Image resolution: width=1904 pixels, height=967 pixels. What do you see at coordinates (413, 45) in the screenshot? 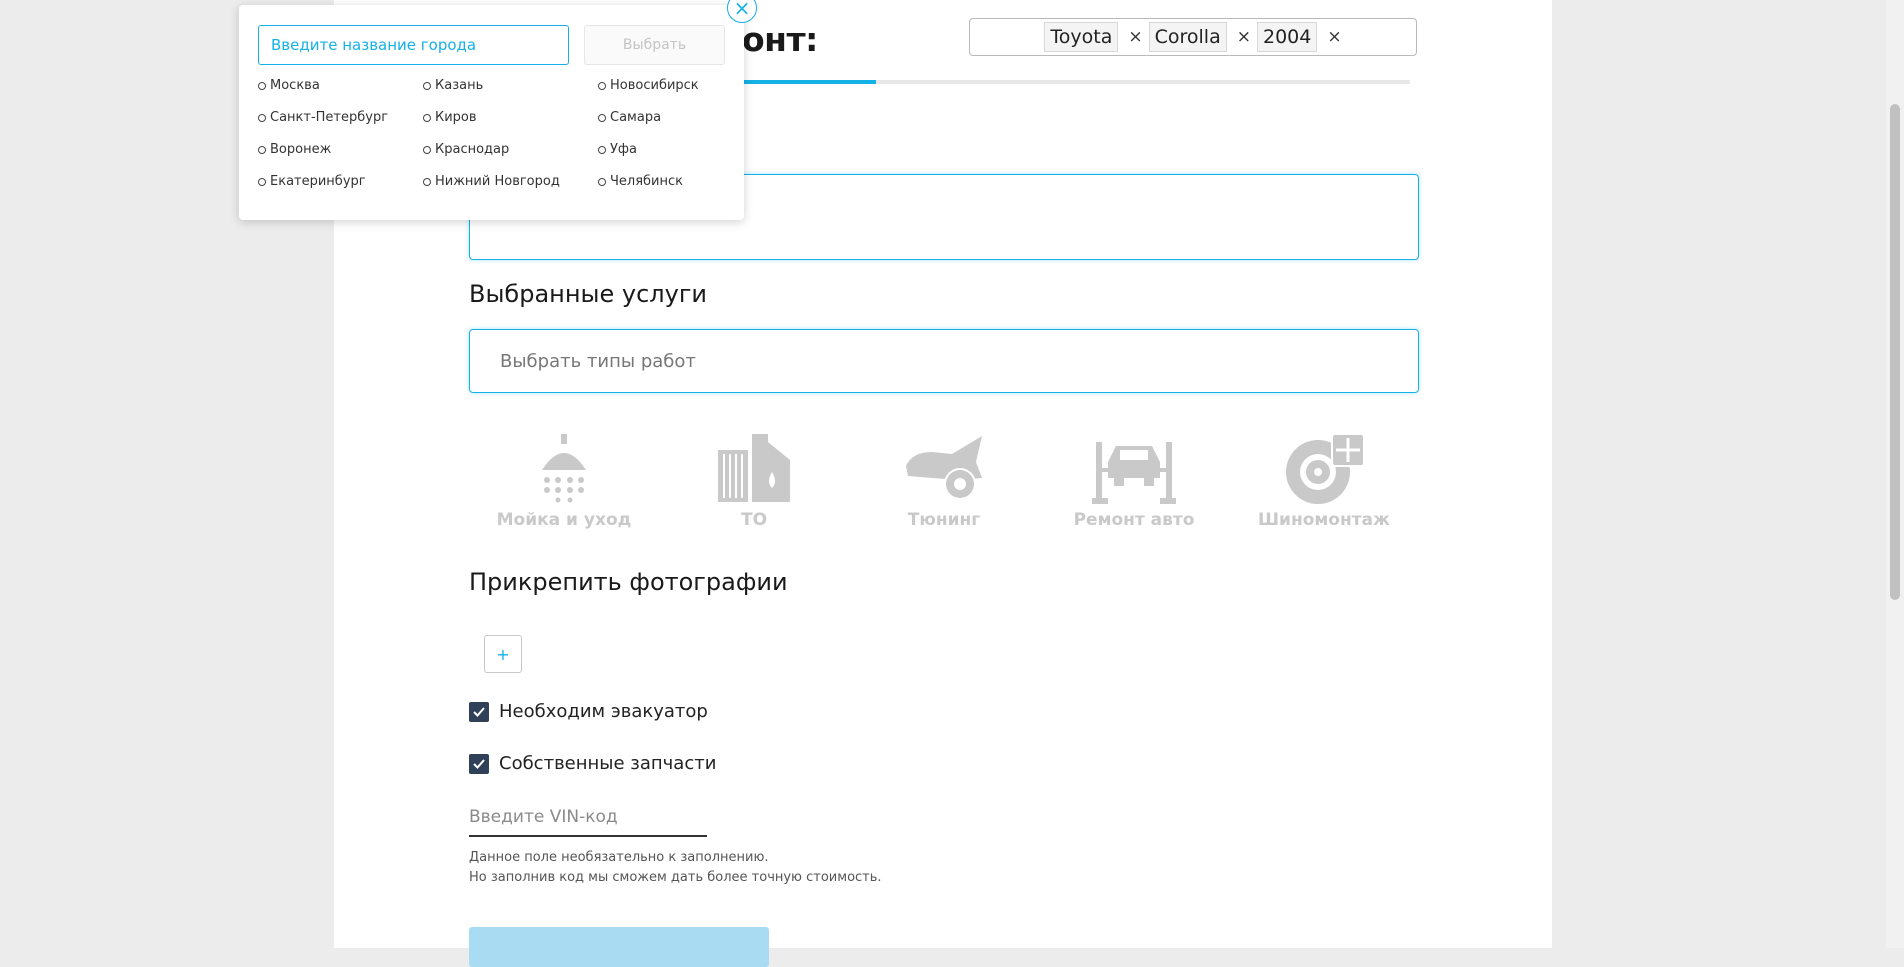
I see `city-search-input` at bounding box center [413, 45].